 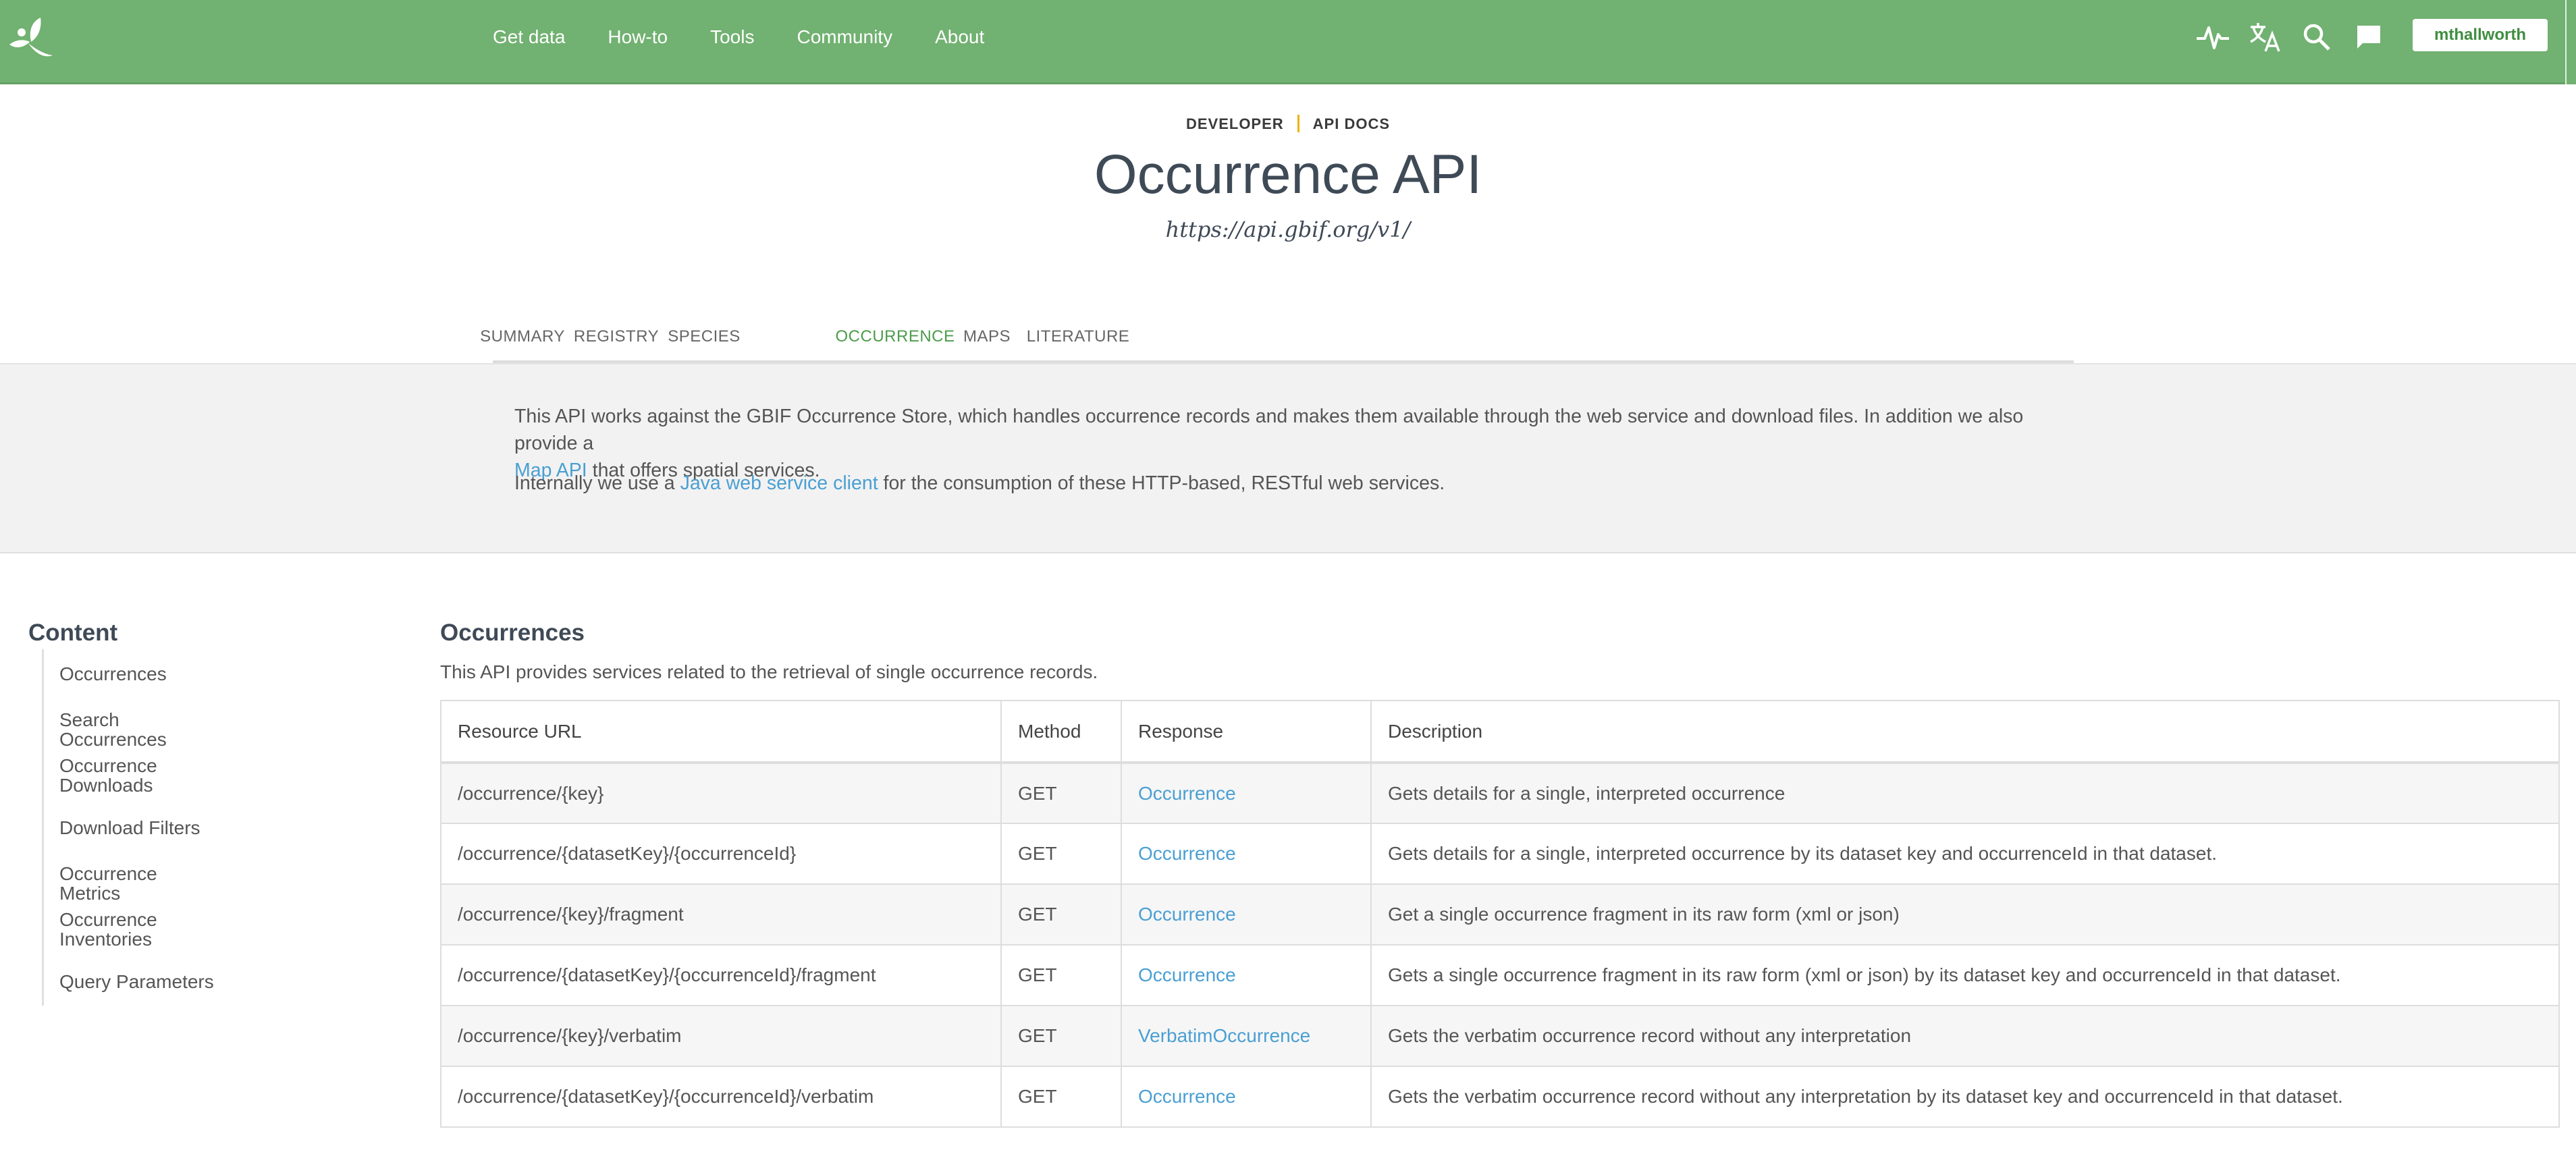 I want to click on nav-about: About, so click(x=959, y=37).